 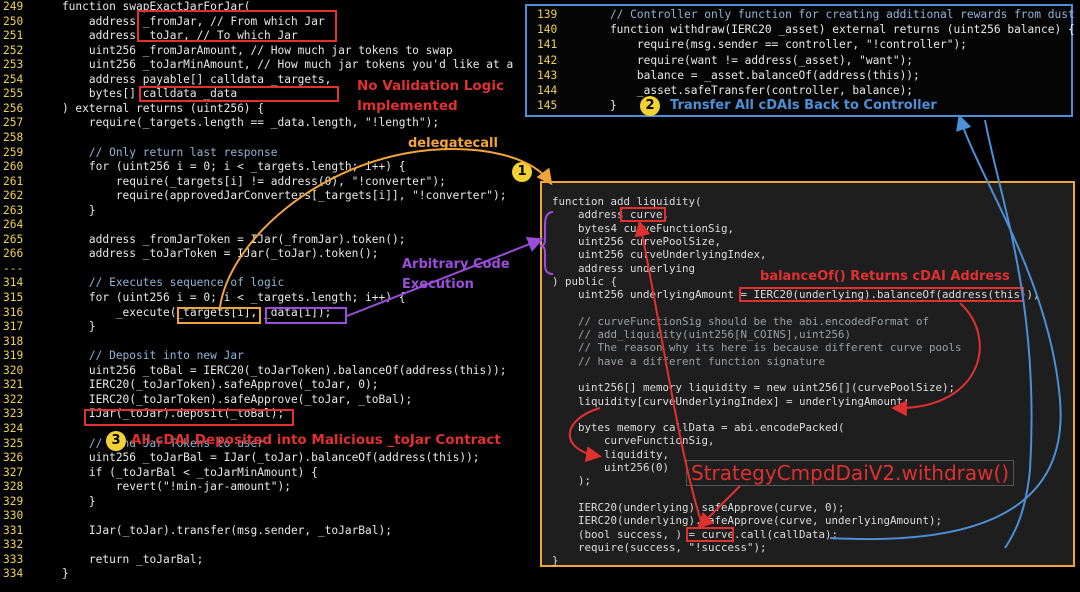 I want to click on line-number: ---, so click(x=13, y=268).